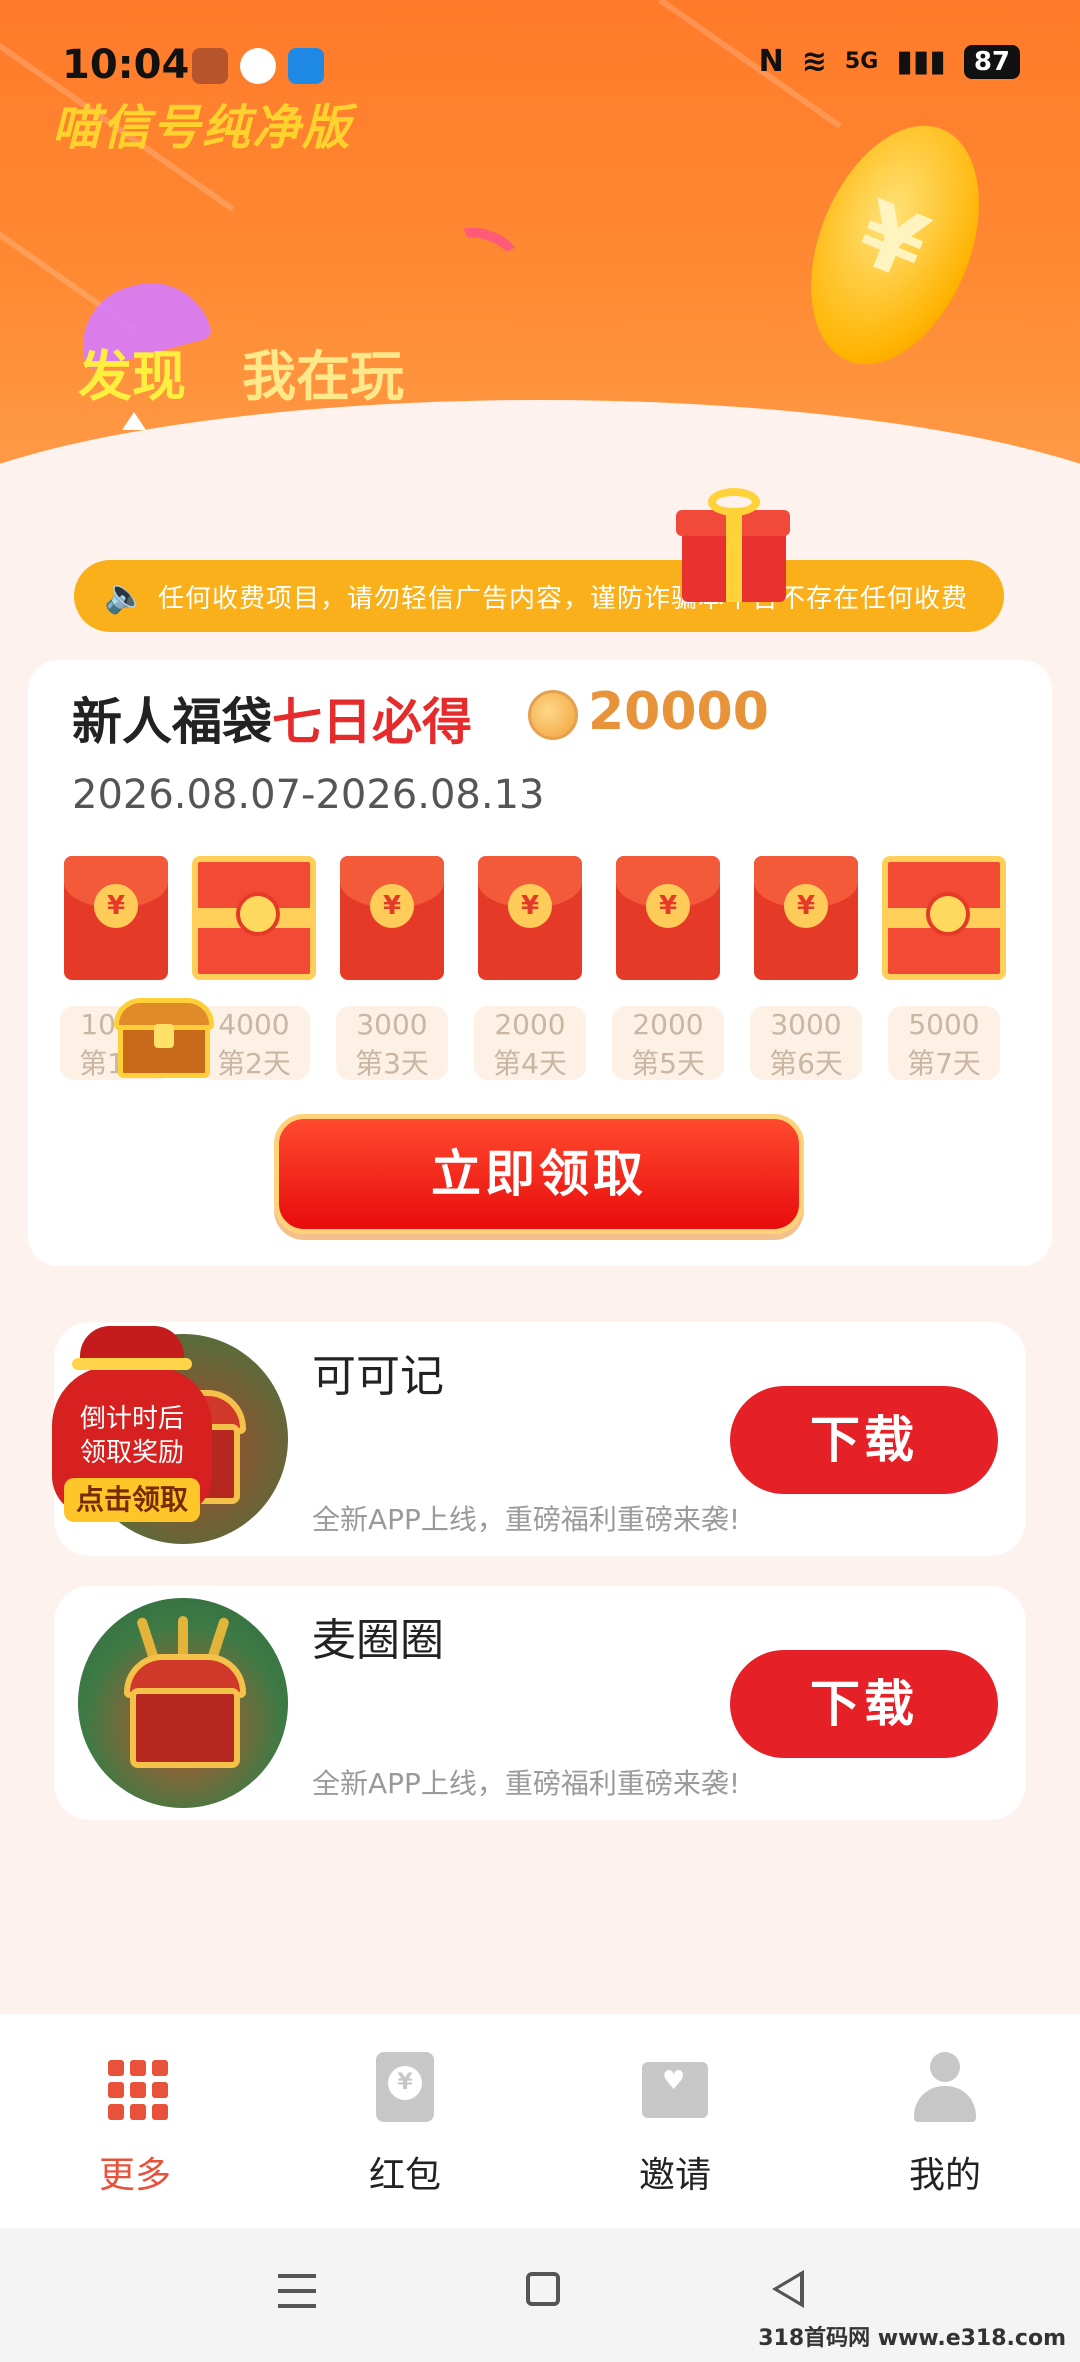 This screenshot has height=2362, width=1080. I want to click on tab-discover: 发现, so click(132, 371).